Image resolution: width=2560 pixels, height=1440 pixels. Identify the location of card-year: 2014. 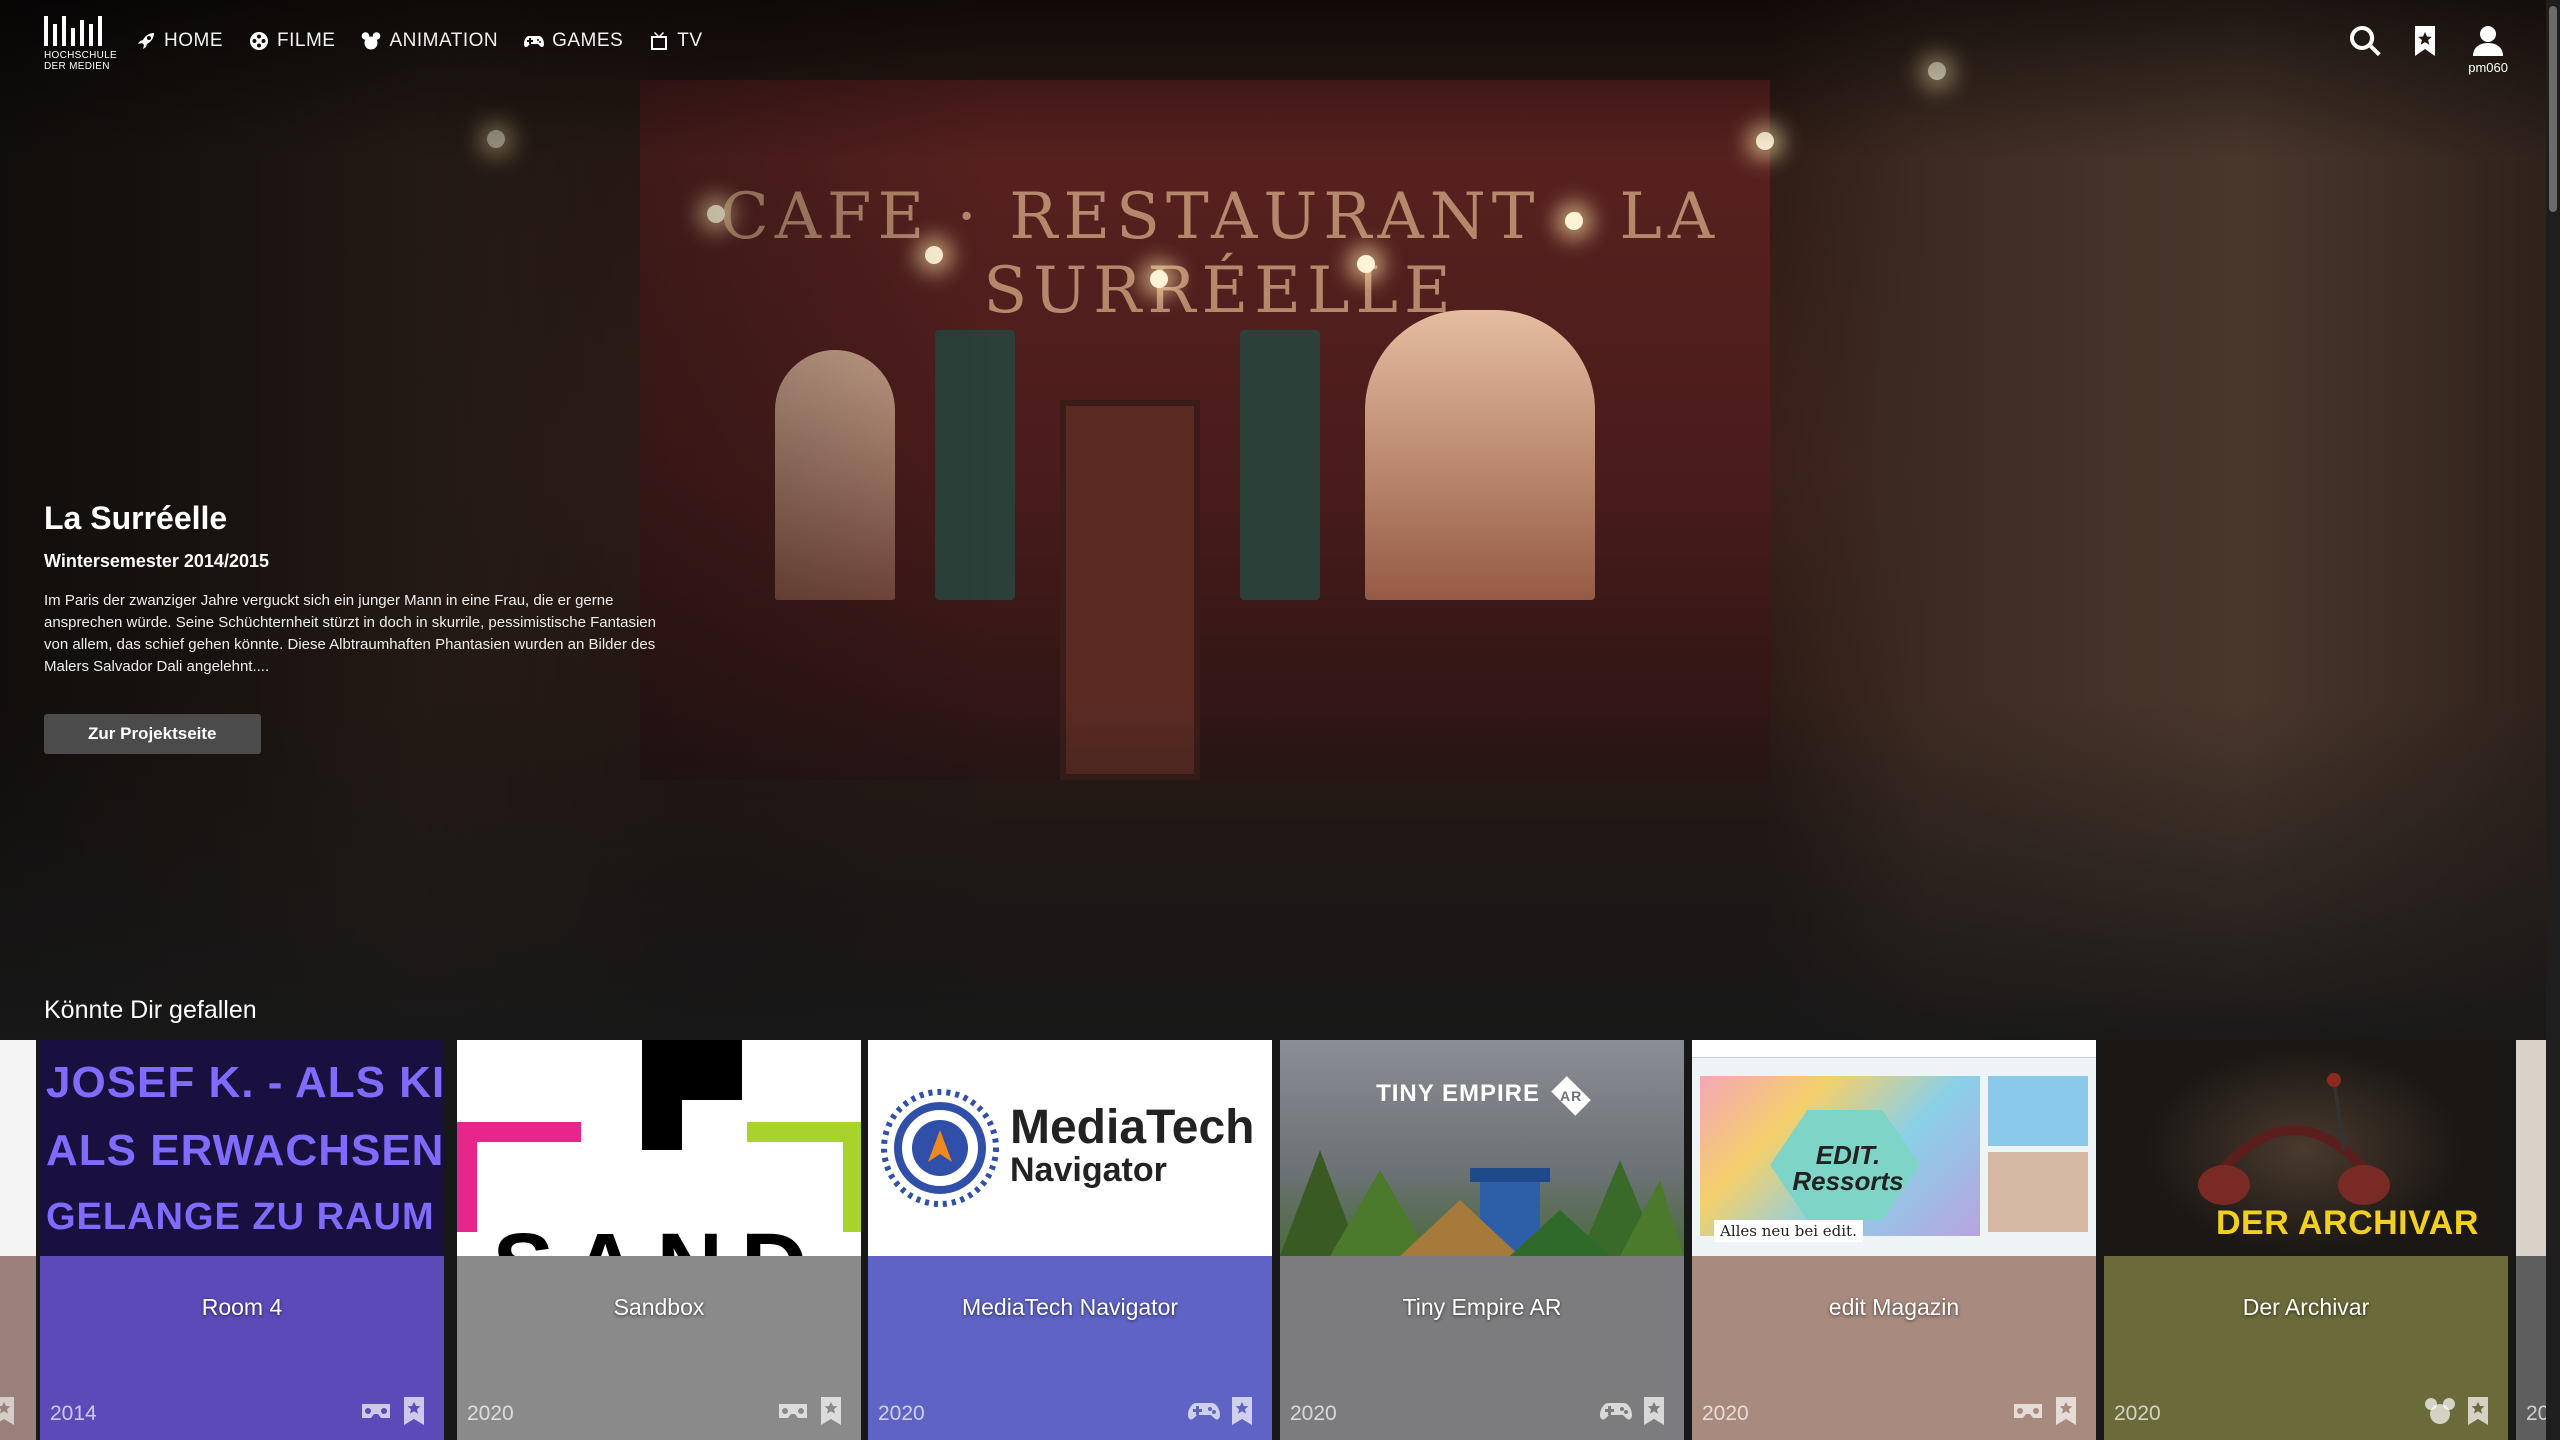
(73, 1413).